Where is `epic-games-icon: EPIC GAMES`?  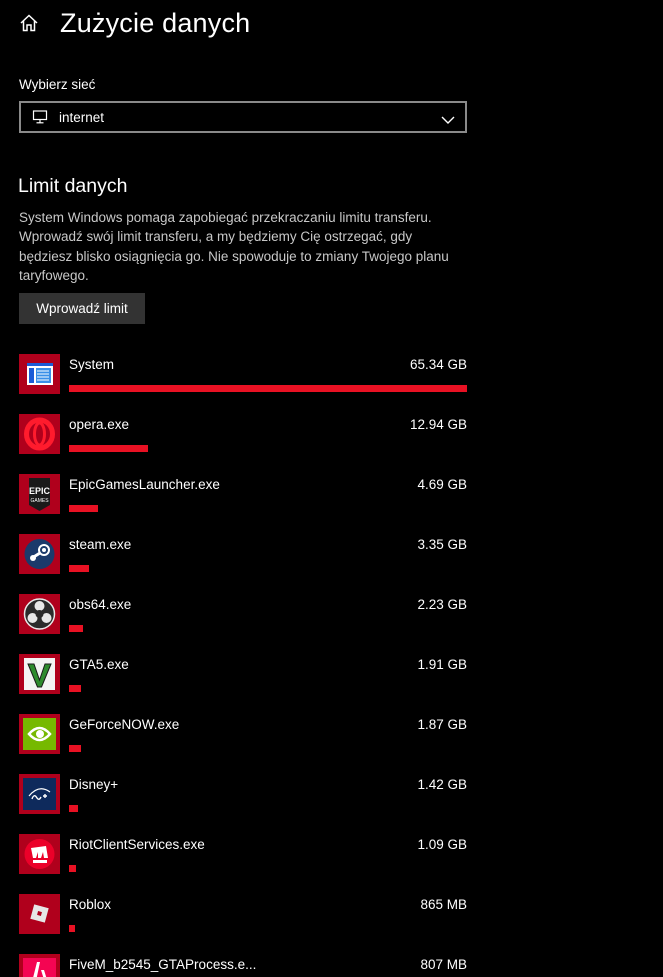
epic-games-icon: EPIC GAMES is located at coordinates (39, 494).